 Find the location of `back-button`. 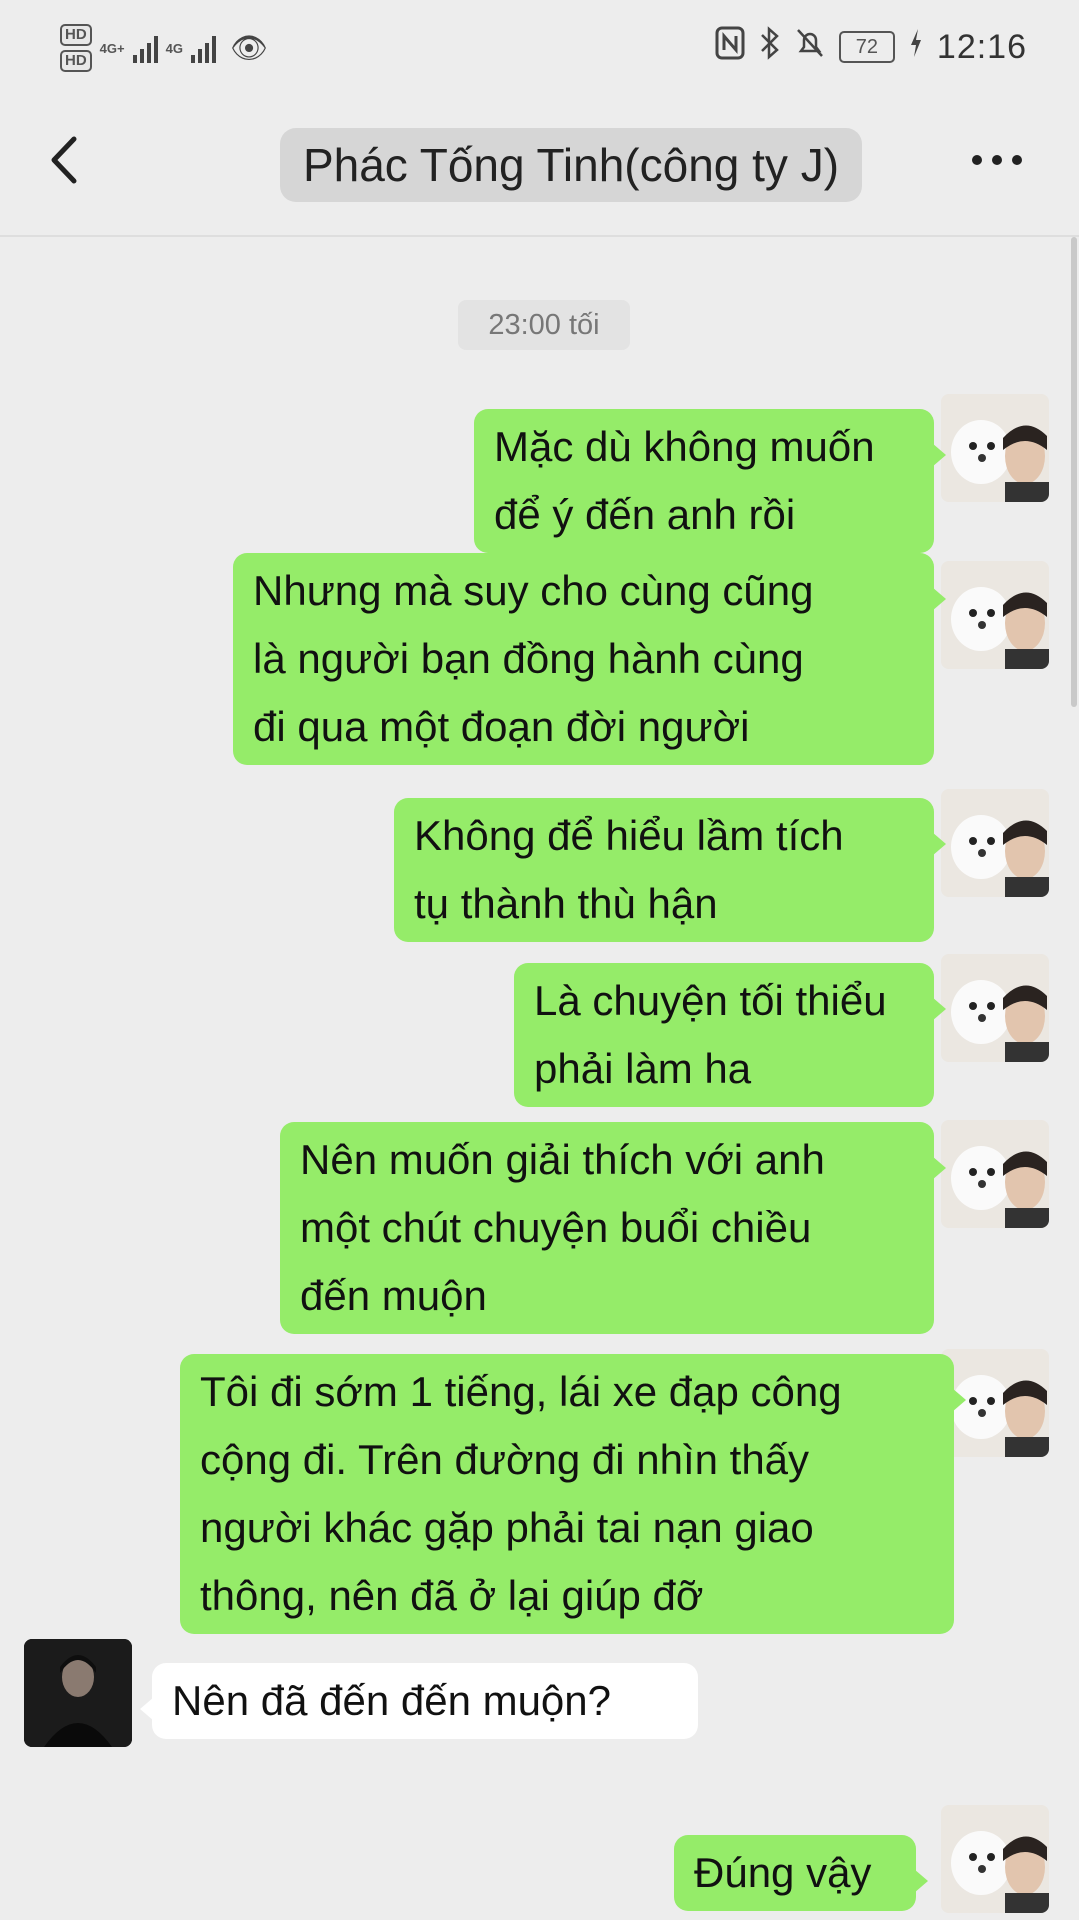

back-button is located at coordinates (65, 160).